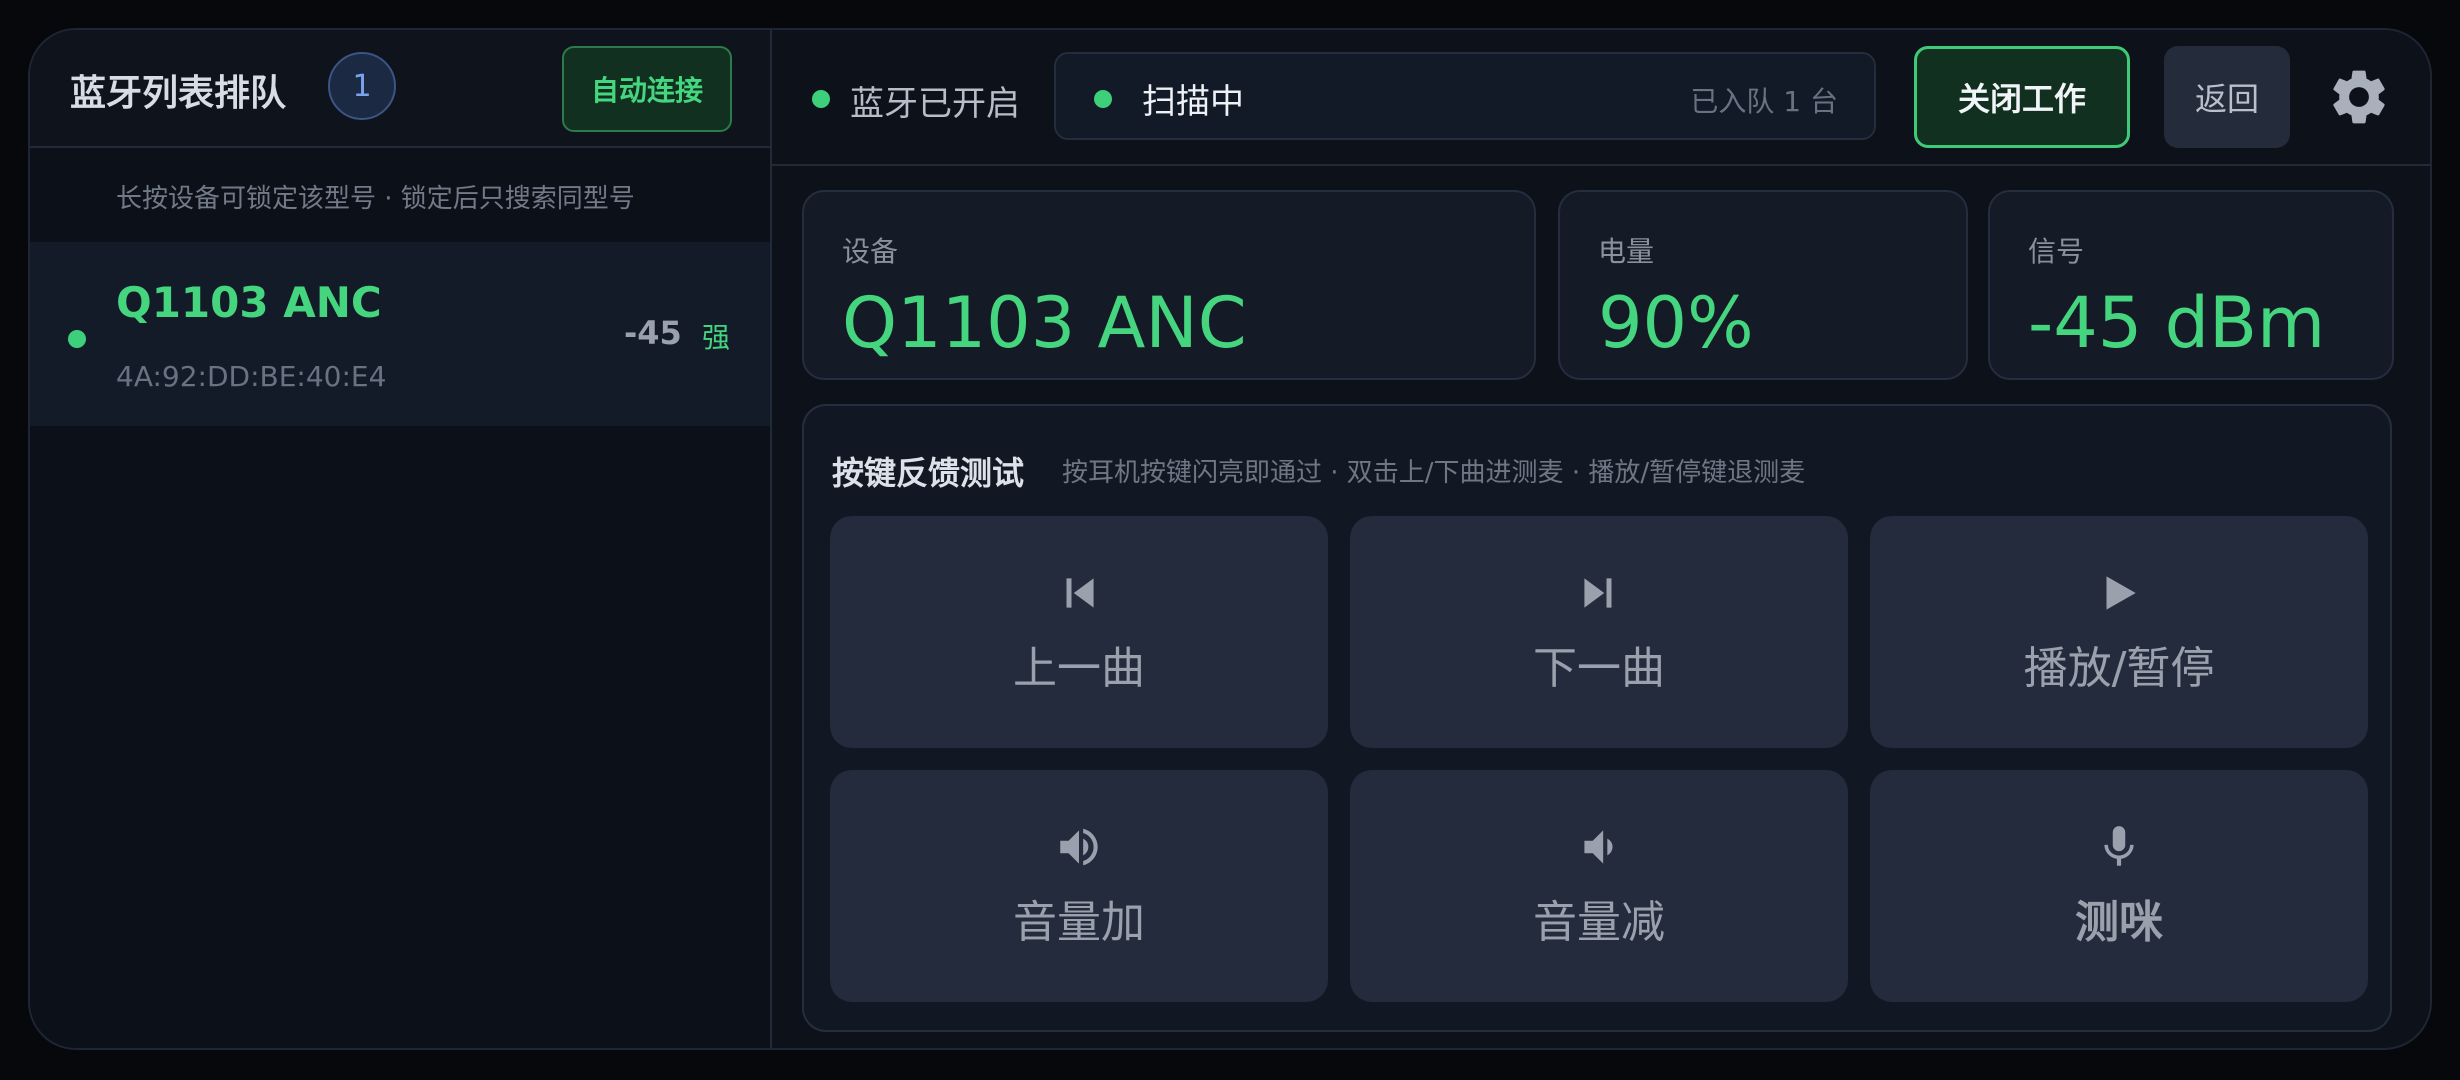 This screenshot has width=2460, height=1080. I want to click on top-bar: 蓝牙已开启 扫描中 已入队 1 台 关闭工作 返回, so click(1601, 98).